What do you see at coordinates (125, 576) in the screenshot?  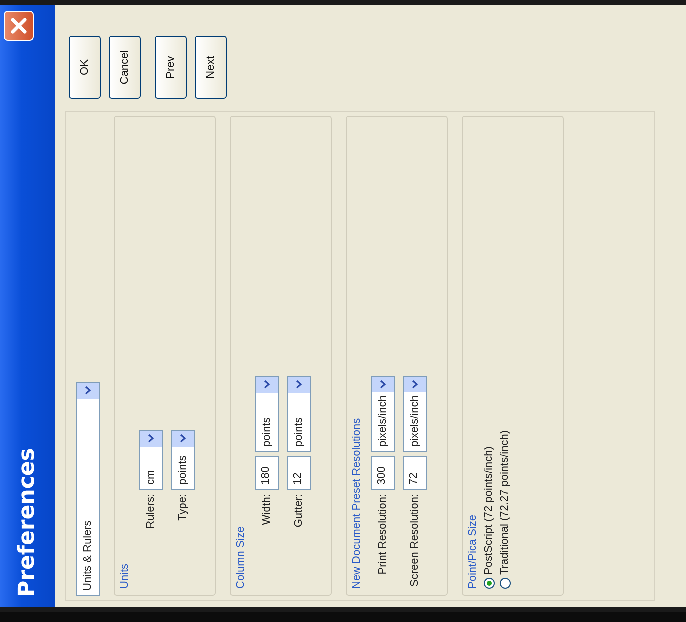 I see `group-title: Units` at bounding box center [125, 576].